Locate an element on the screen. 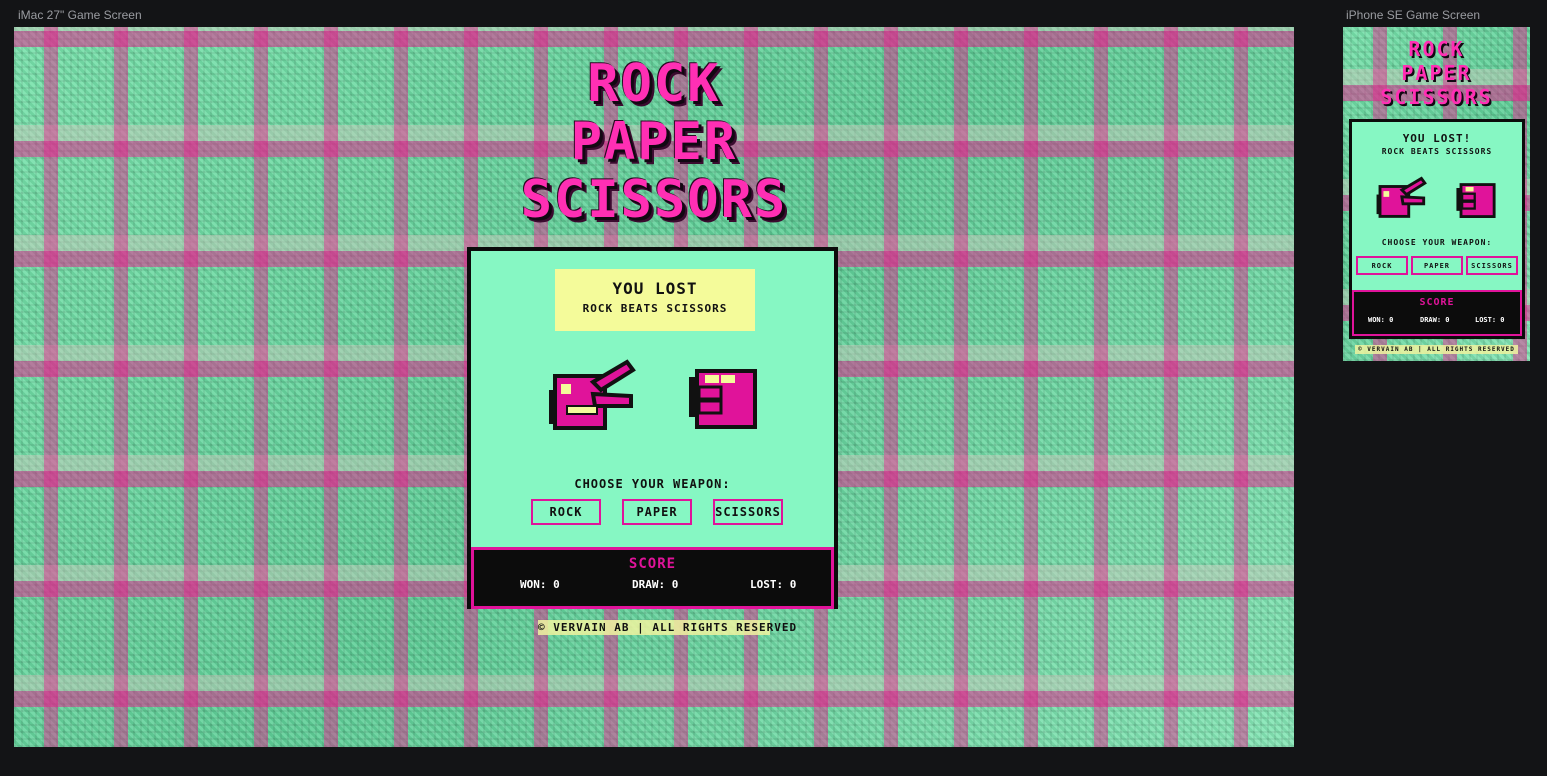  mobile-rock-button: ROCK is located at coordinates (1382, 265).